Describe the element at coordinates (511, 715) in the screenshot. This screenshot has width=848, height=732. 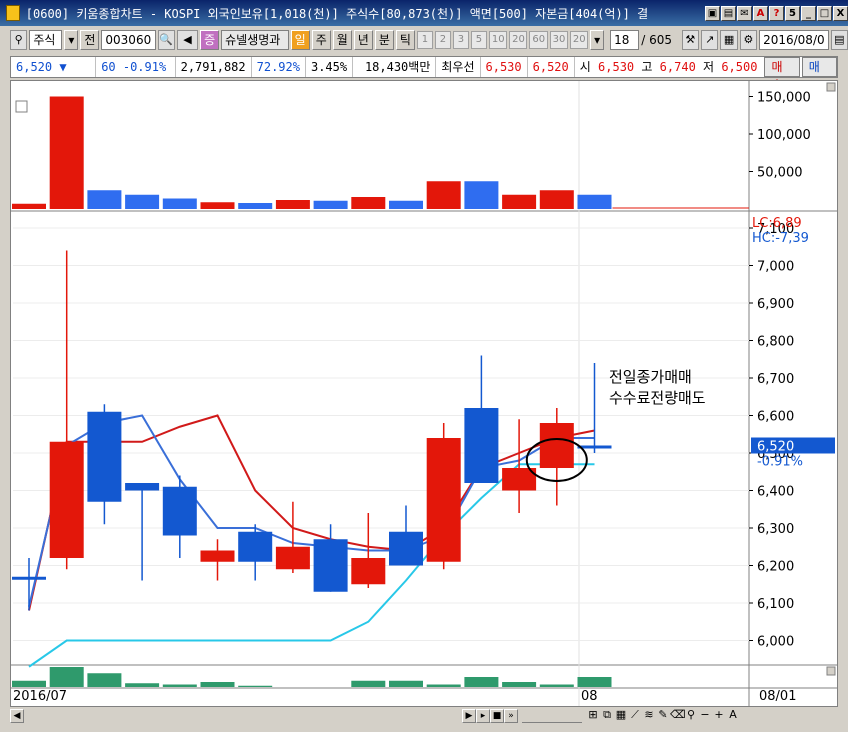
I see `fast-forward-icon: »` at that location.